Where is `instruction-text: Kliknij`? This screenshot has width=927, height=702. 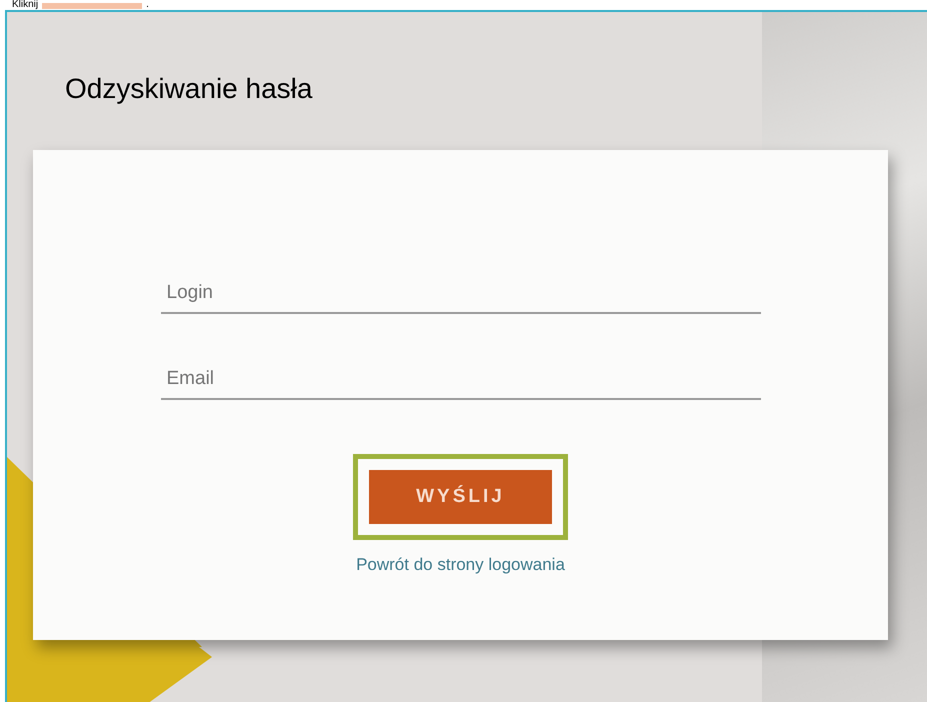
instruction-text: Kliknij is located at coordinates (25, 5).